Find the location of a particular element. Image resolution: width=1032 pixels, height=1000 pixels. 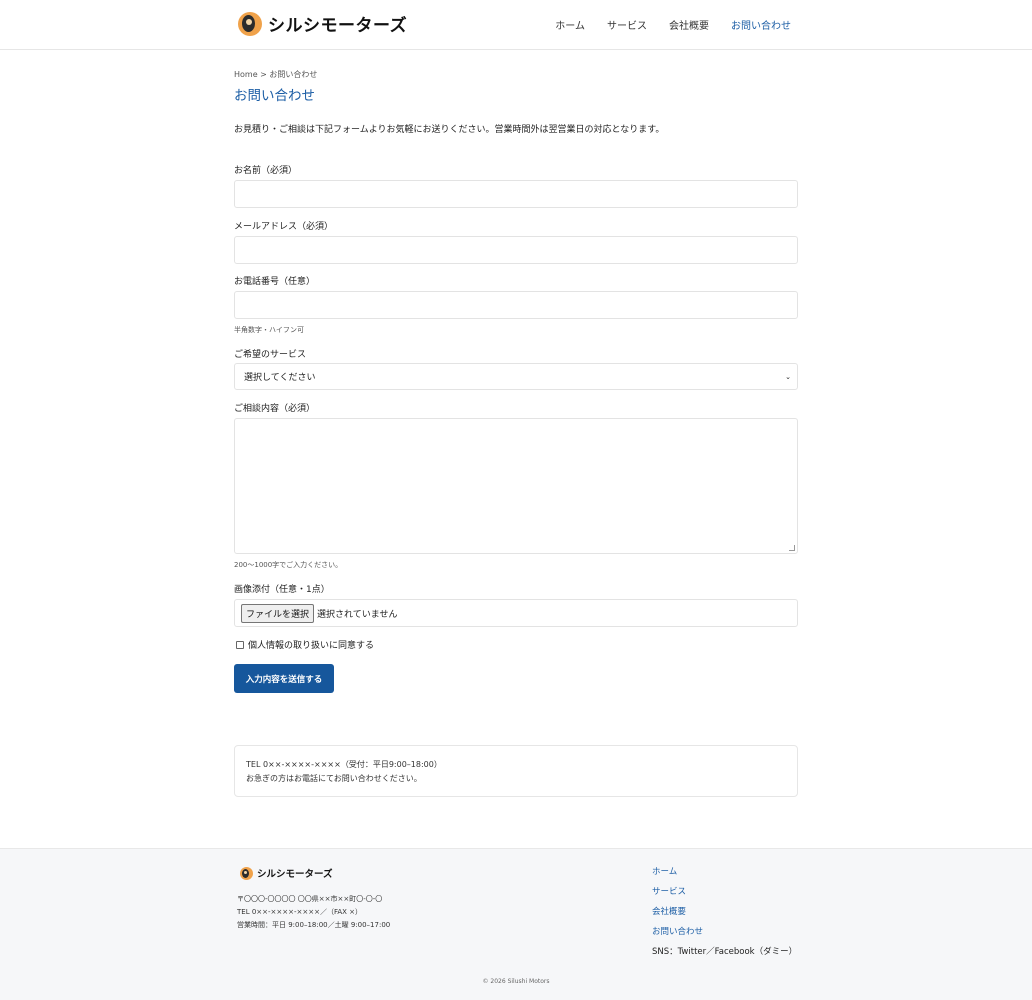

resize-handle-icon is located at coordinates (792, 548).